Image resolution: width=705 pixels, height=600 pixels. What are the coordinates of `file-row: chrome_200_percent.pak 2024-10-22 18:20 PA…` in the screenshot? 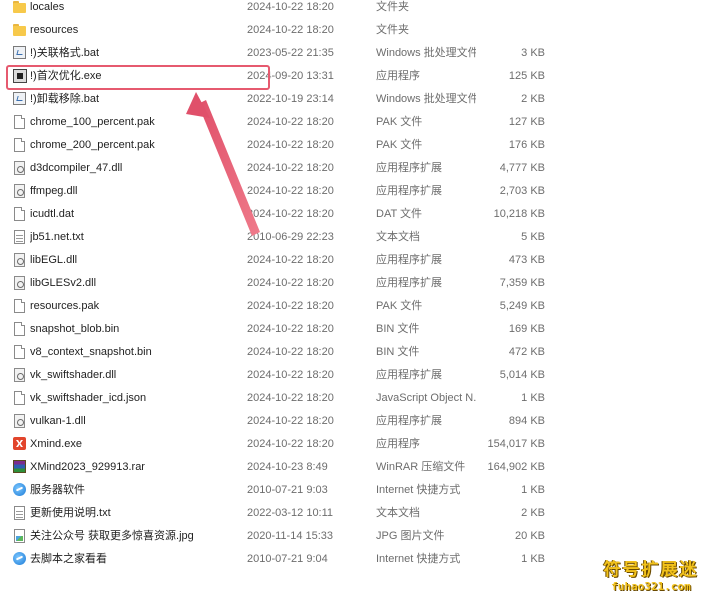 It's located at (280, 145).